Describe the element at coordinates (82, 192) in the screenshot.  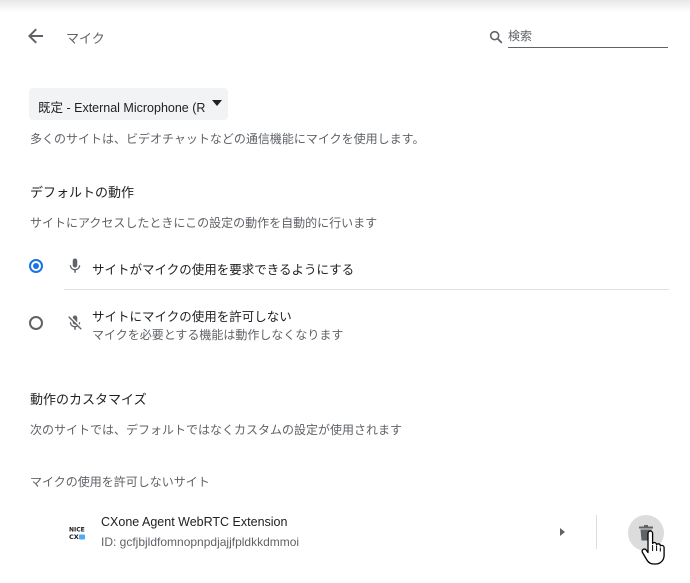
I see `default-behavior-heading: デフォルトの動作` at that location.